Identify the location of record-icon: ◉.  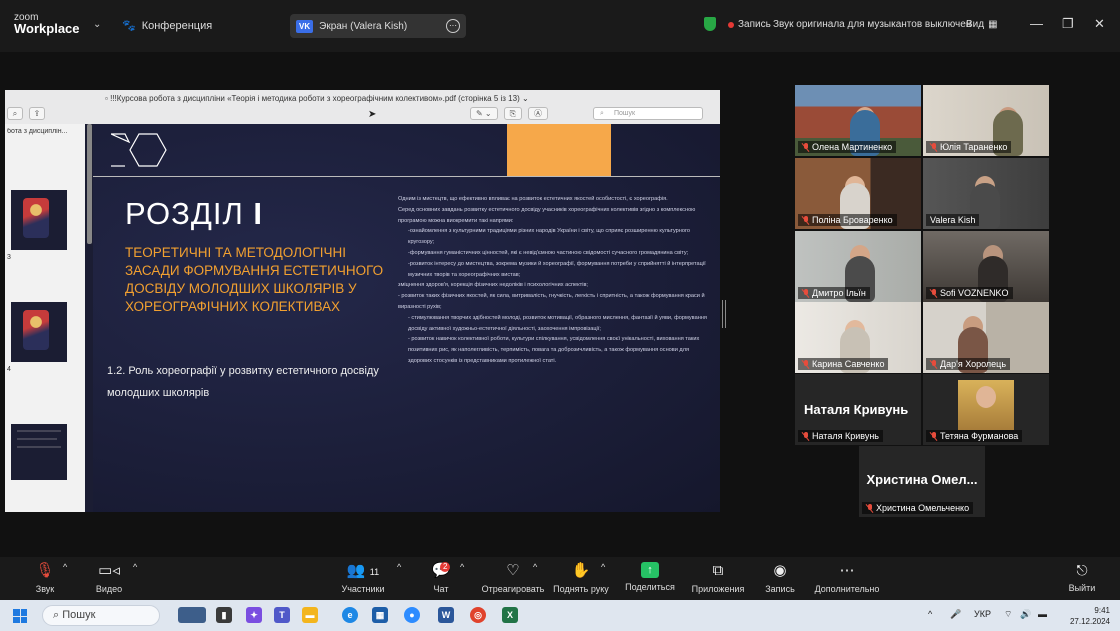
(780, 570).